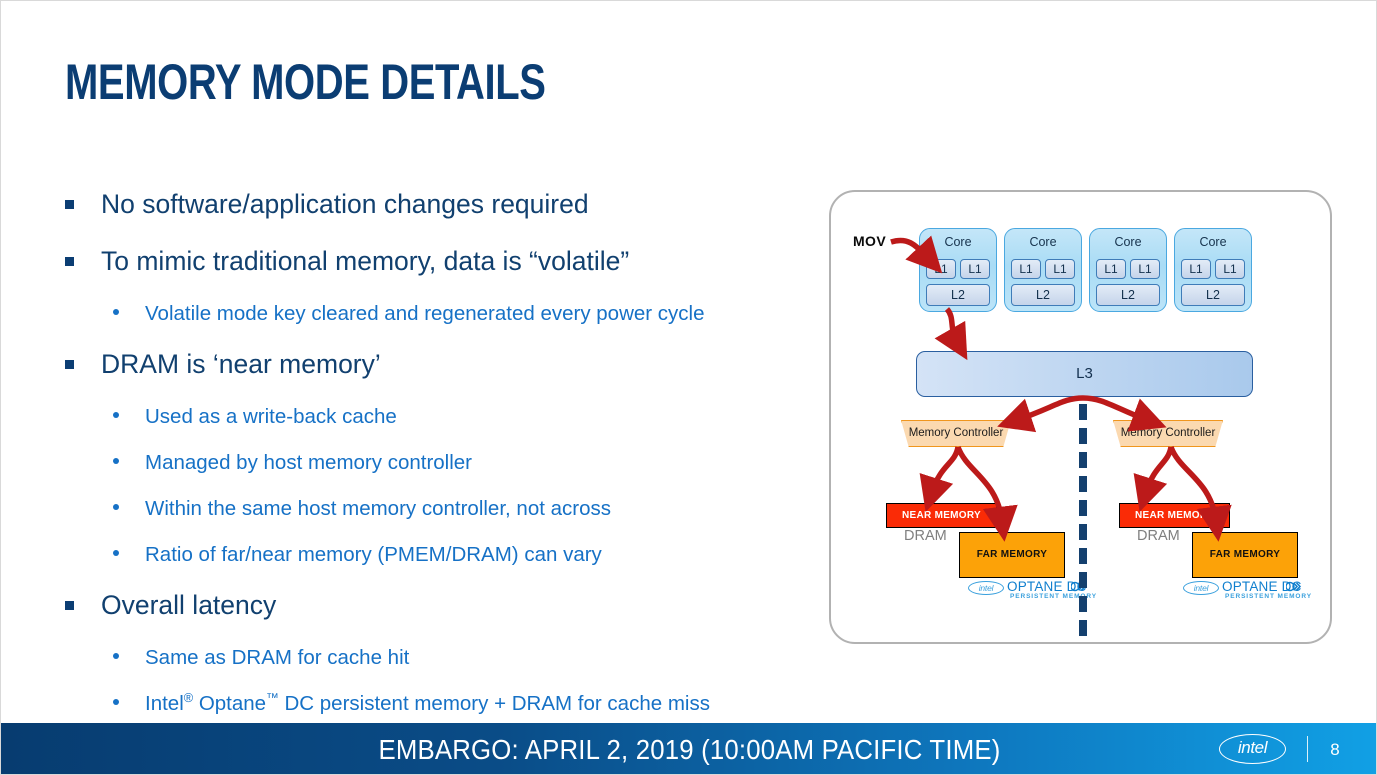  What do you see at coordinates (445, 657) in the screenshot?
I see `sub-bullet-item: Same as DRAM for cache hit` at bounding box center [445, 657].